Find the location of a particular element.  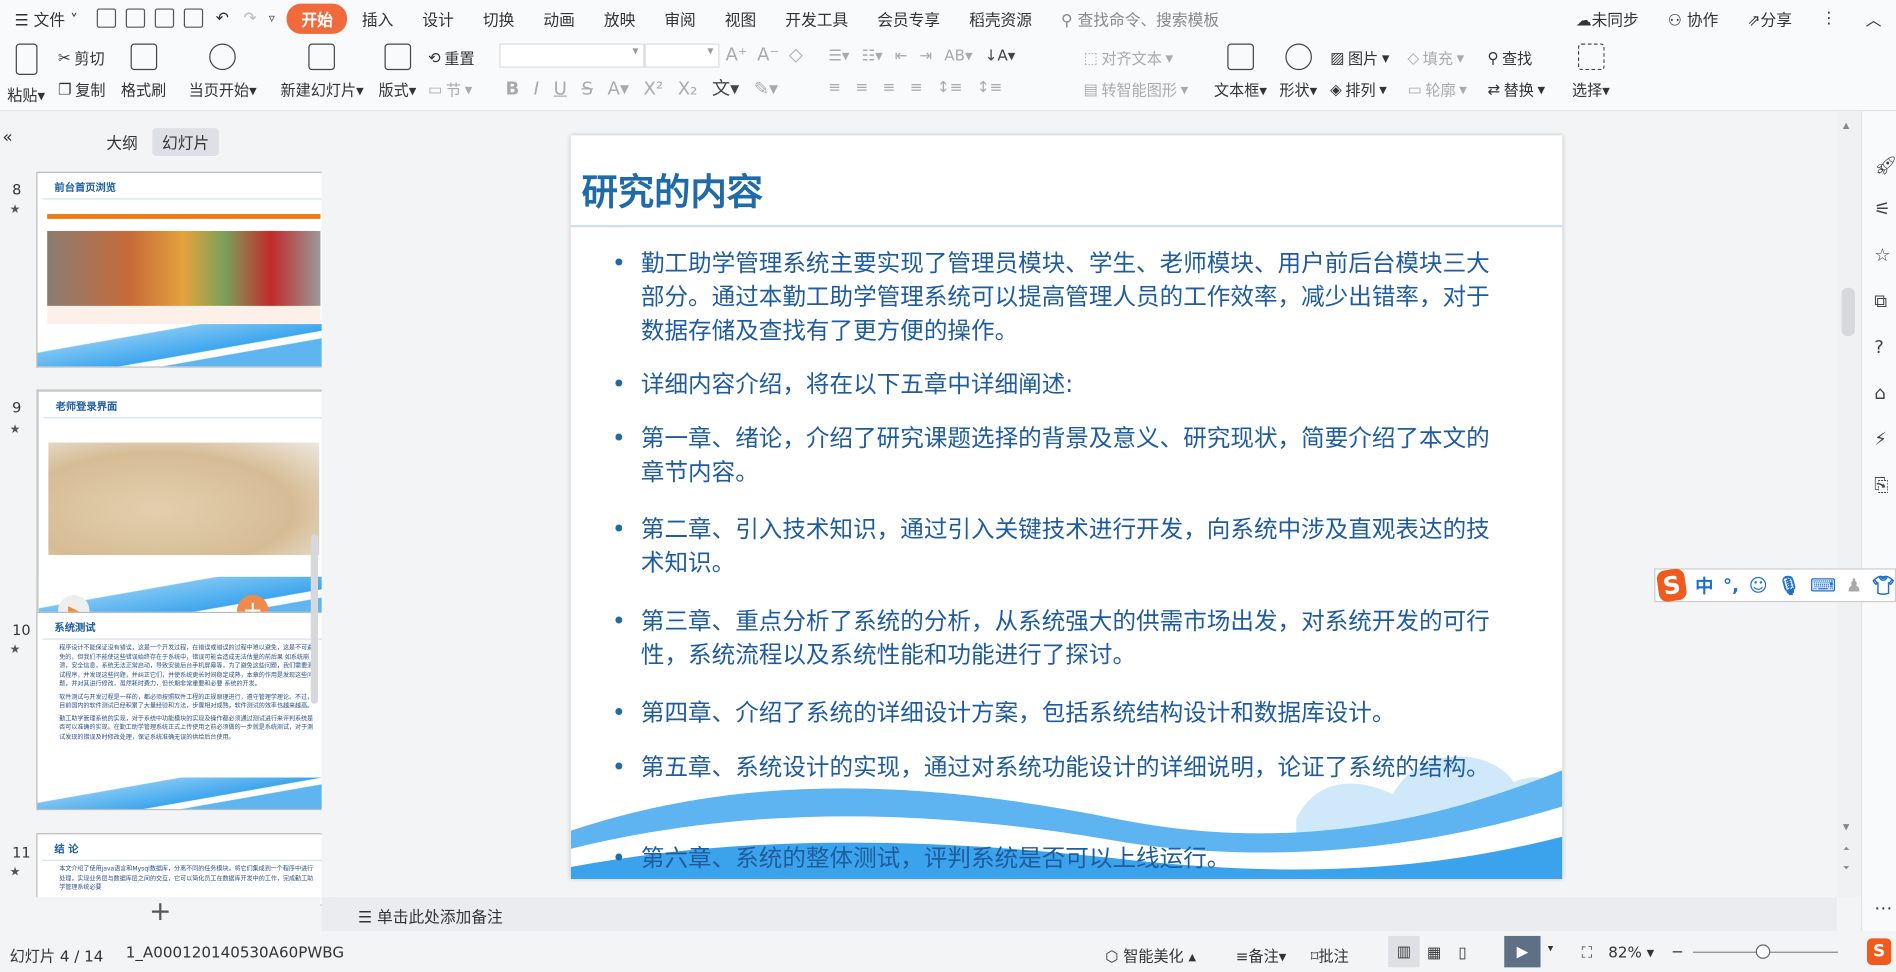

scroll-down-icon: ▼ is located at coordinates (1846, 827).